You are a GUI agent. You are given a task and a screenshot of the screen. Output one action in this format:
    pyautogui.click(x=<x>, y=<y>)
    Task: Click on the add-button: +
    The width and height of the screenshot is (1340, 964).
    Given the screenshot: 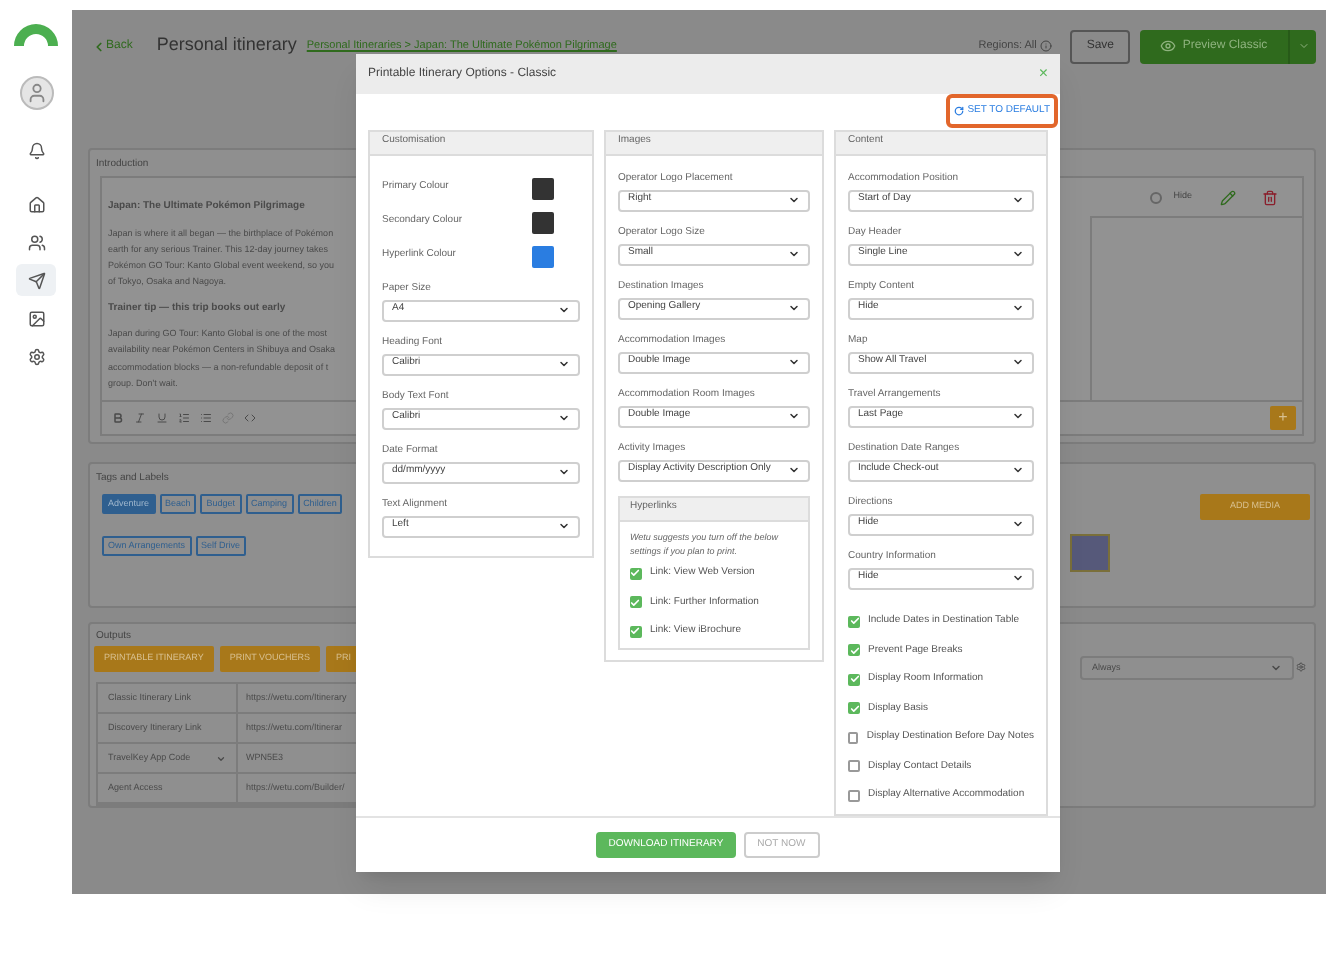 What is the action you would take?
    pyautogui.click(x=1283, y=418)
    